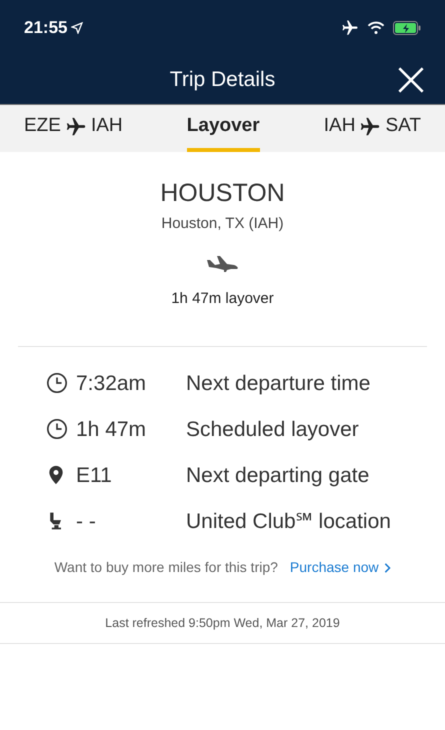 This screenshot has height=730, width=445. I want to click on trip-tab: EZE IAH, so click(73, 128).